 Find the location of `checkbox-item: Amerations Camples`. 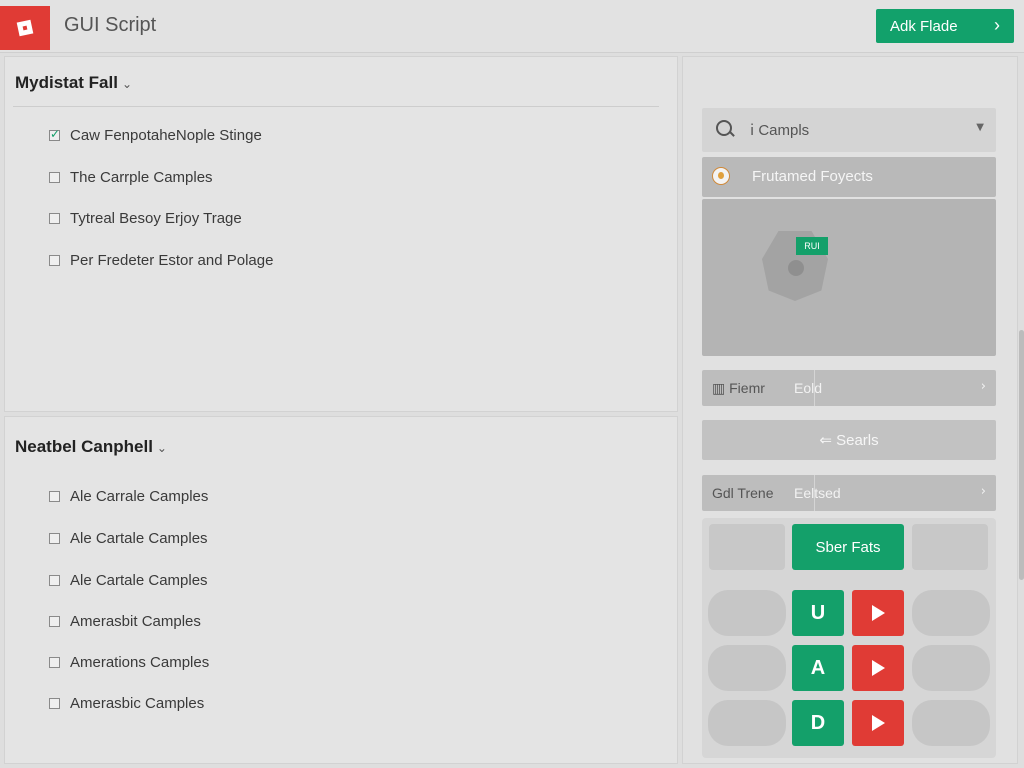

checkbox-item: Amerations Camples is located at coordinates (129, 662).